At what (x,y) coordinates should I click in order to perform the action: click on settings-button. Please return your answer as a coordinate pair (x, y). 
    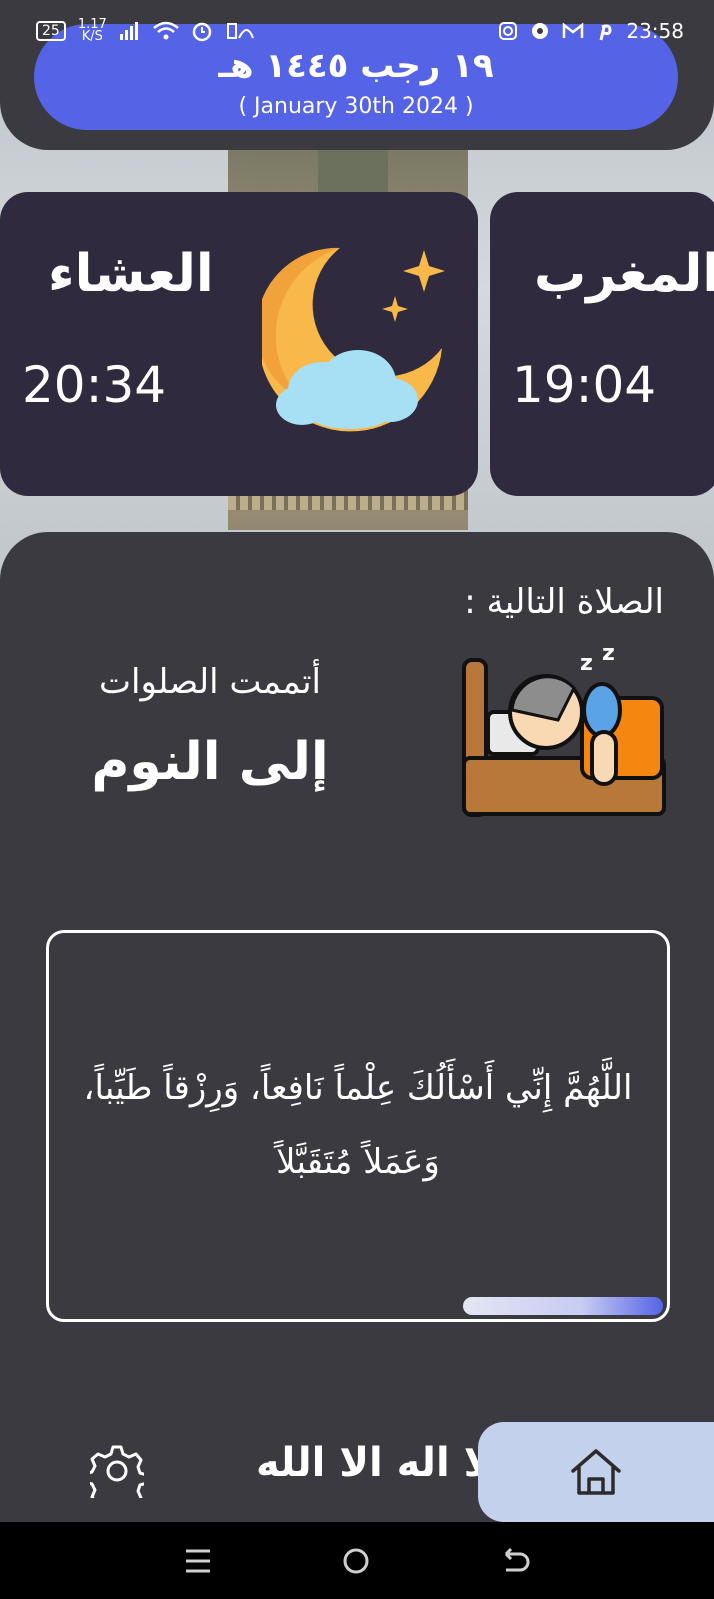
    Looking at the image, I should click on (116, 1478).